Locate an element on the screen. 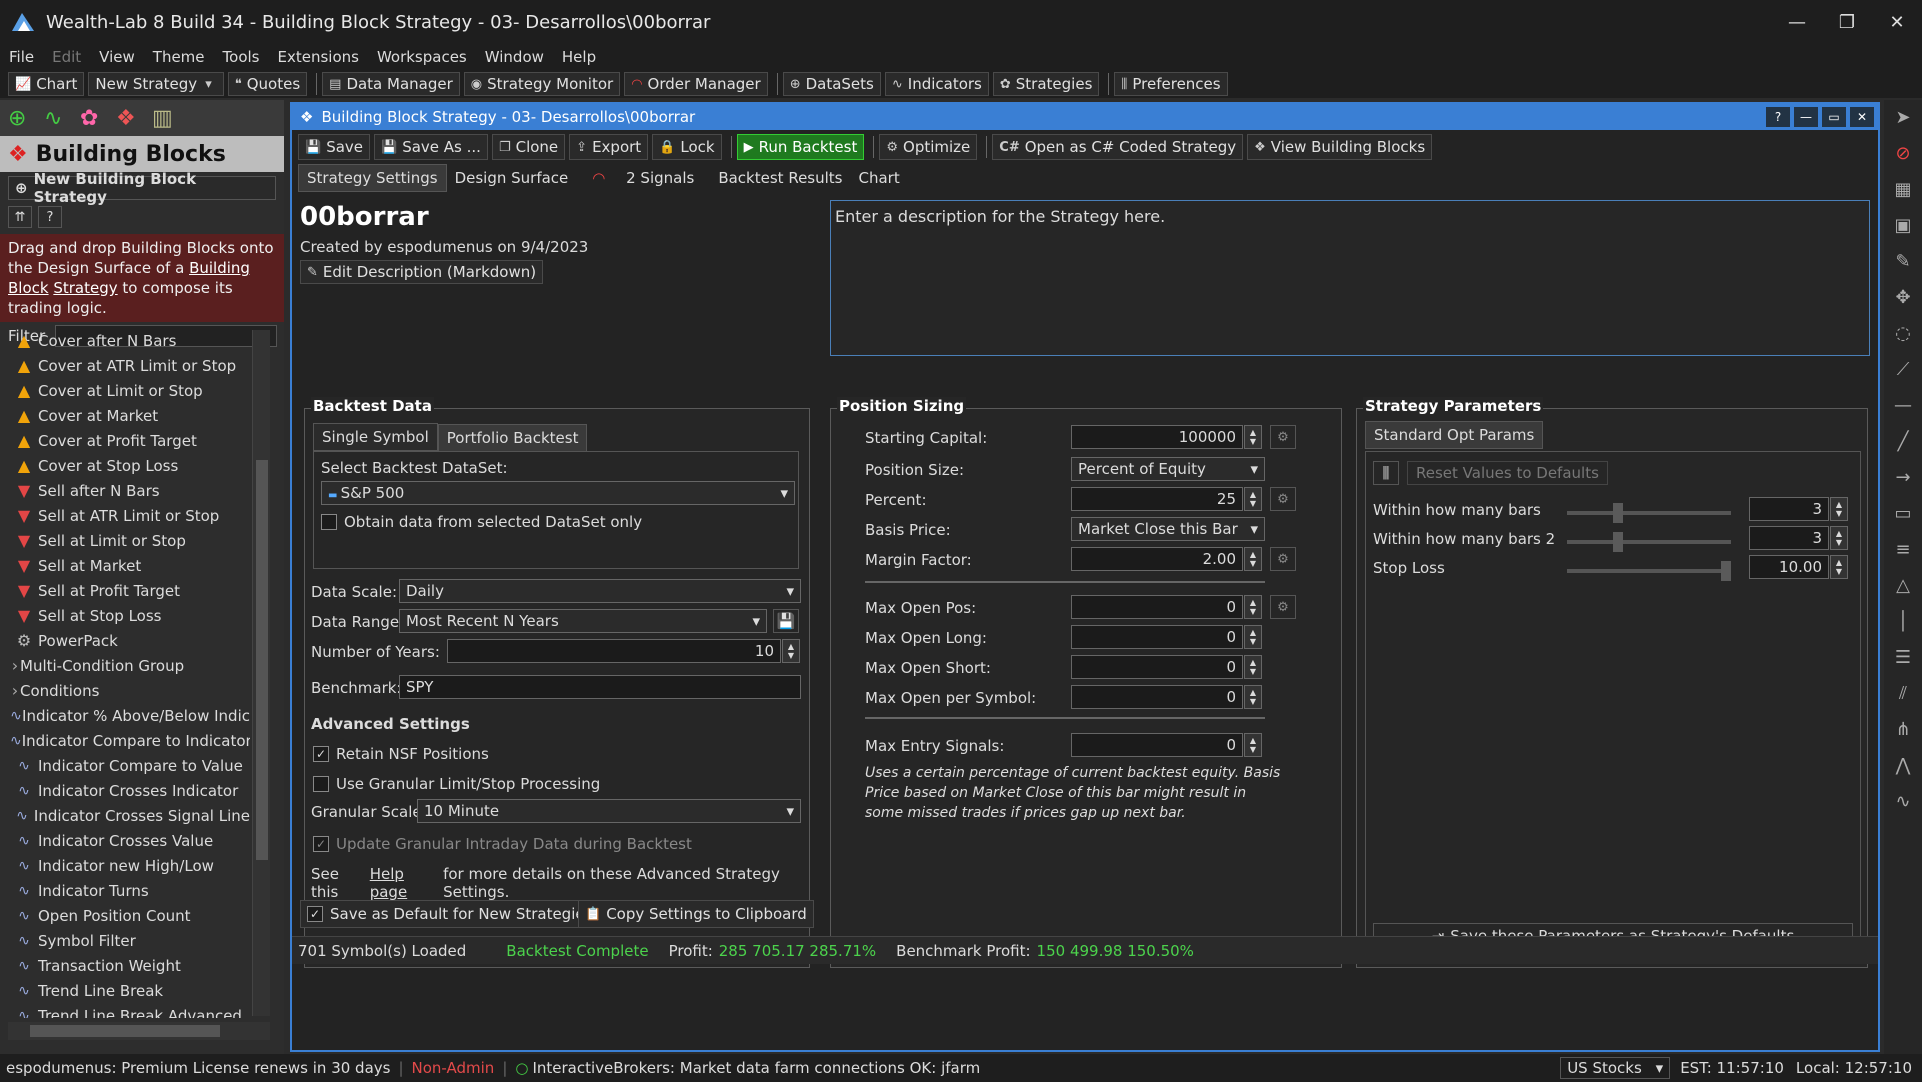 This screenshot has height=1082, width=1922. list-item: ∿ Trend Line Break Advanced is located at coordinates (130, 1011).